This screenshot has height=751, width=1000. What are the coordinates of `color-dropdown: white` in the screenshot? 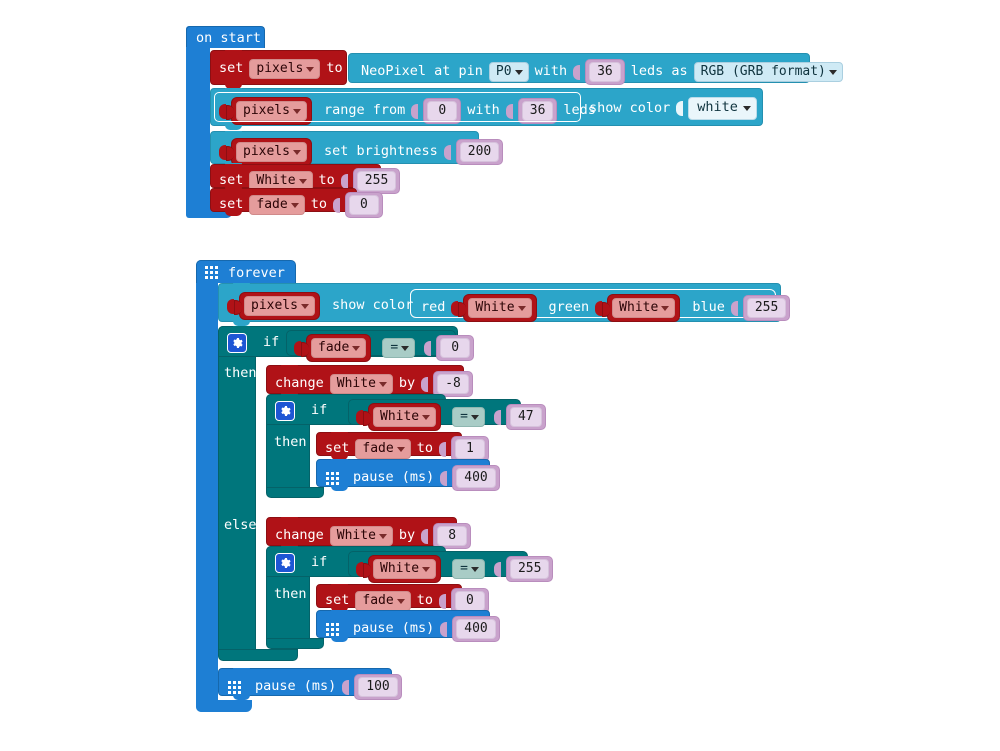 It's located at (722, 108).